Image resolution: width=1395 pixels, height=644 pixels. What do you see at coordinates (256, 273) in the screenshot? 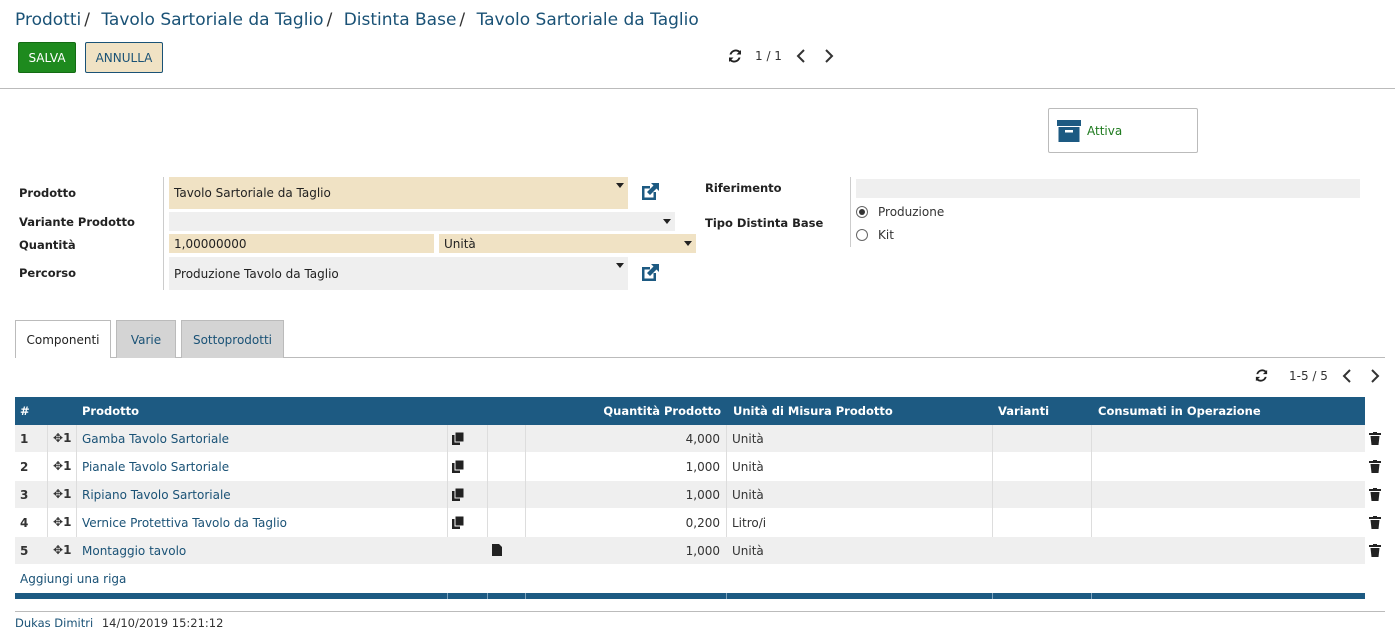
I see `percorso-value: Produzione Tavolo da Taglio` at bounding box center [256, 273].